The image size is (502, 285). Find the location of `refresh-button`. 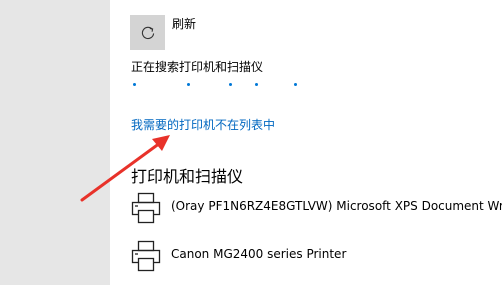

refresh-button is located at coordinates (147, 32).